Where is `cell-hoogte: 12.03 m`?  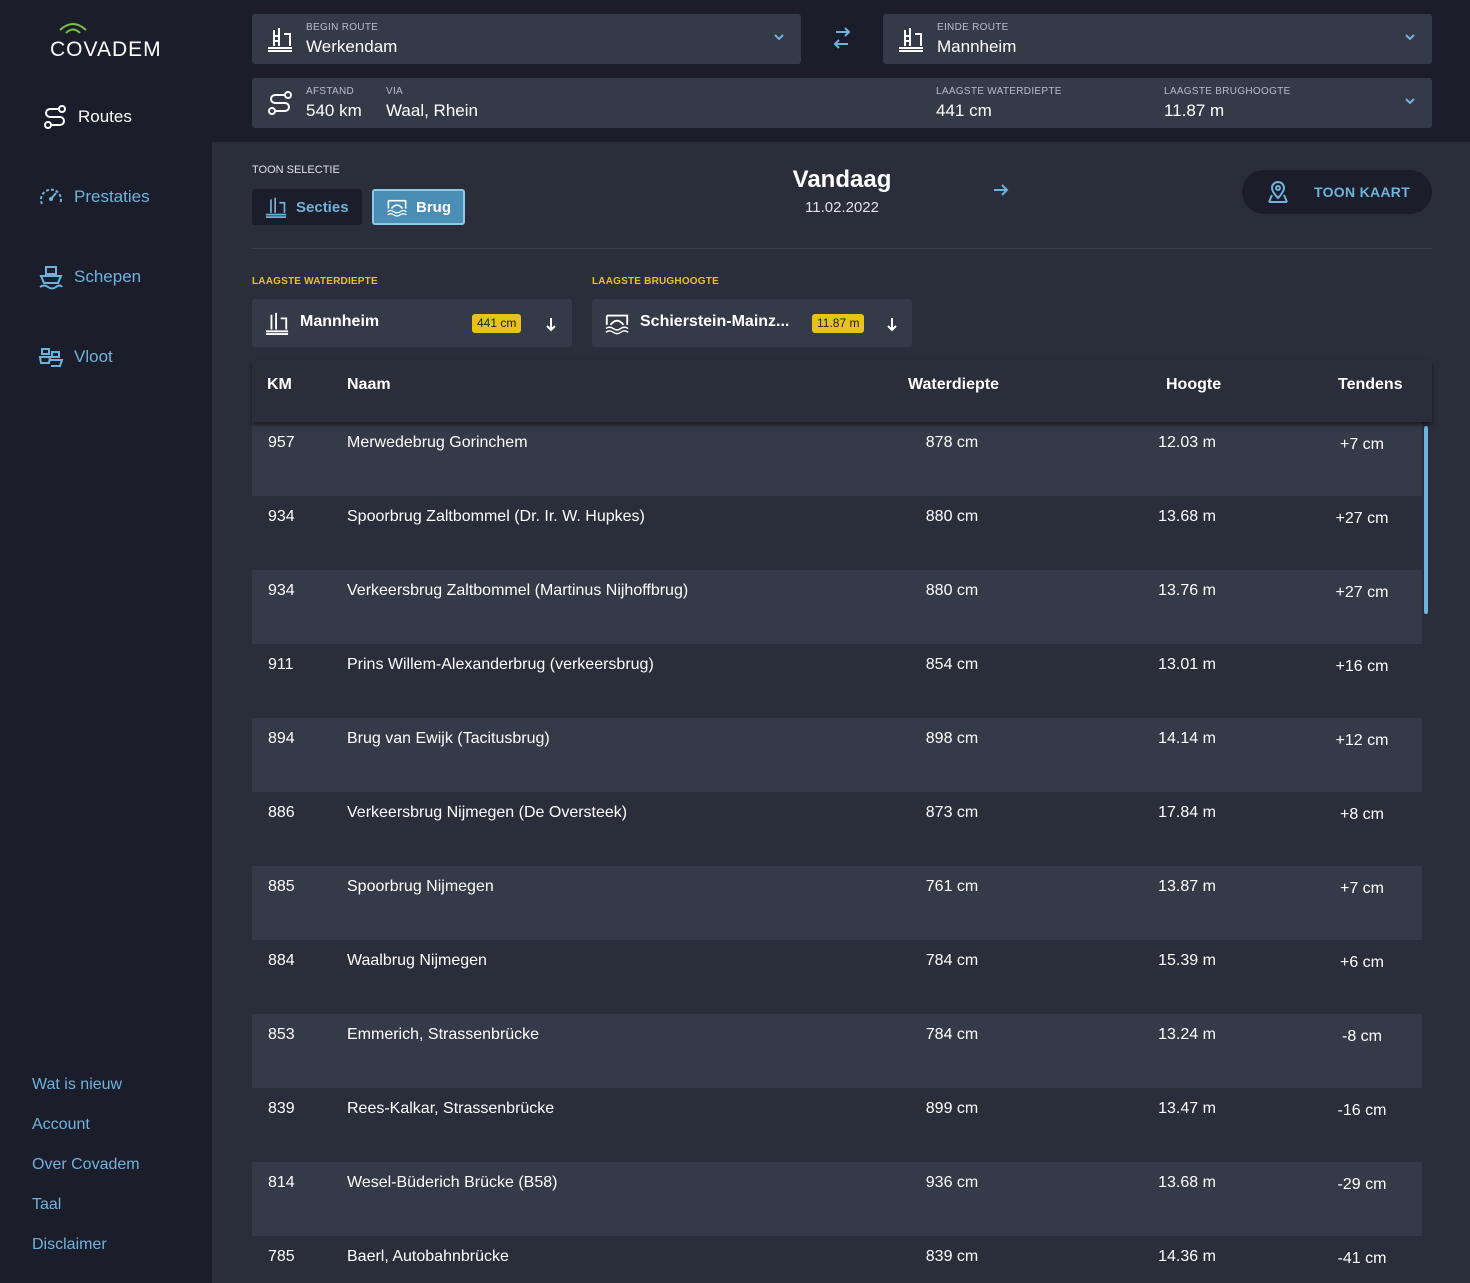 cell-hoogte: 12.03 m is located at coordinates (1187, 442).